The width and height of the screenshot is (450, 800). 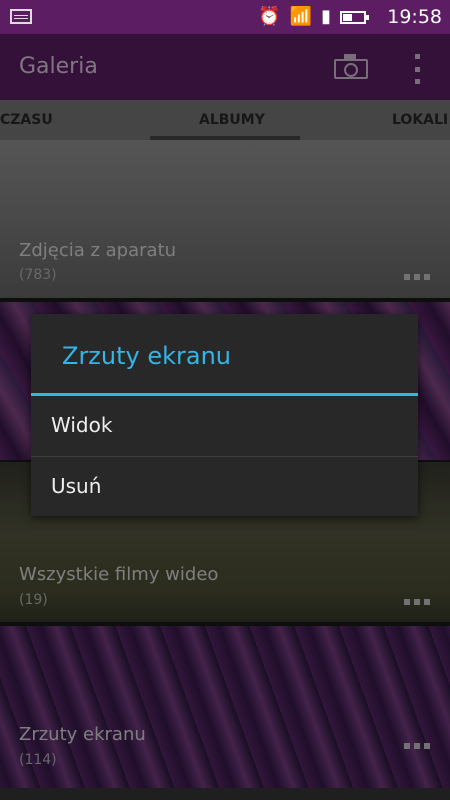 What do you see at coordinates (224, 487) in the screenshot?
I see `dialog-item-delete: Usuń` at bounding box center [224, 487].